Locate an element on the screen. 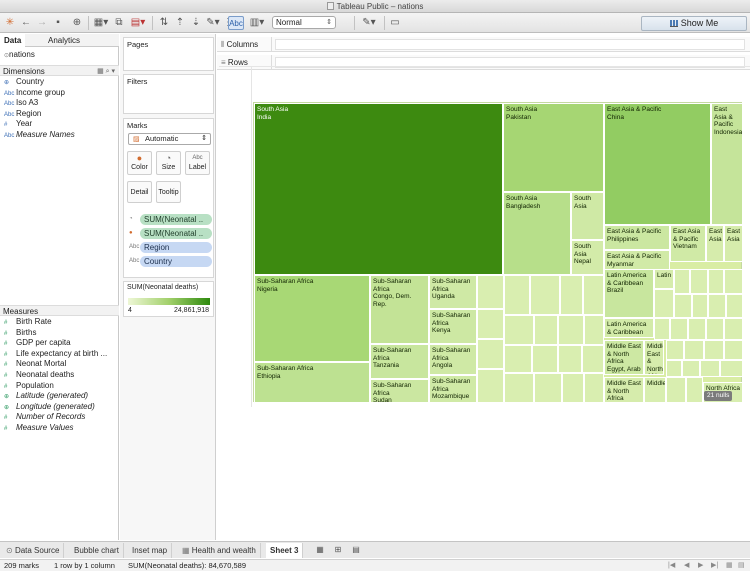 The width and height of the screenshot is (750, 571). treemap-tile-nepal: South Asia Nepal is located at coordinates (587, 257).